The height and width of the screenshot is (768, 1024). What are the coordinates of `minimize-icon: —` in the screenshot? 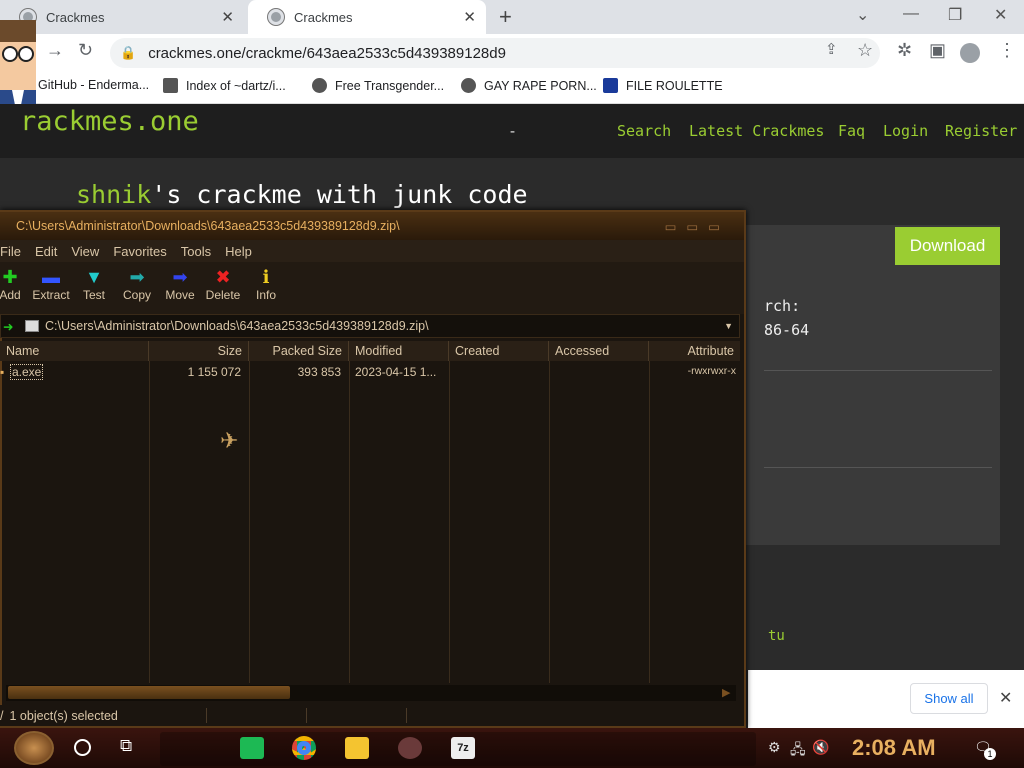 It's located at (911, 14).